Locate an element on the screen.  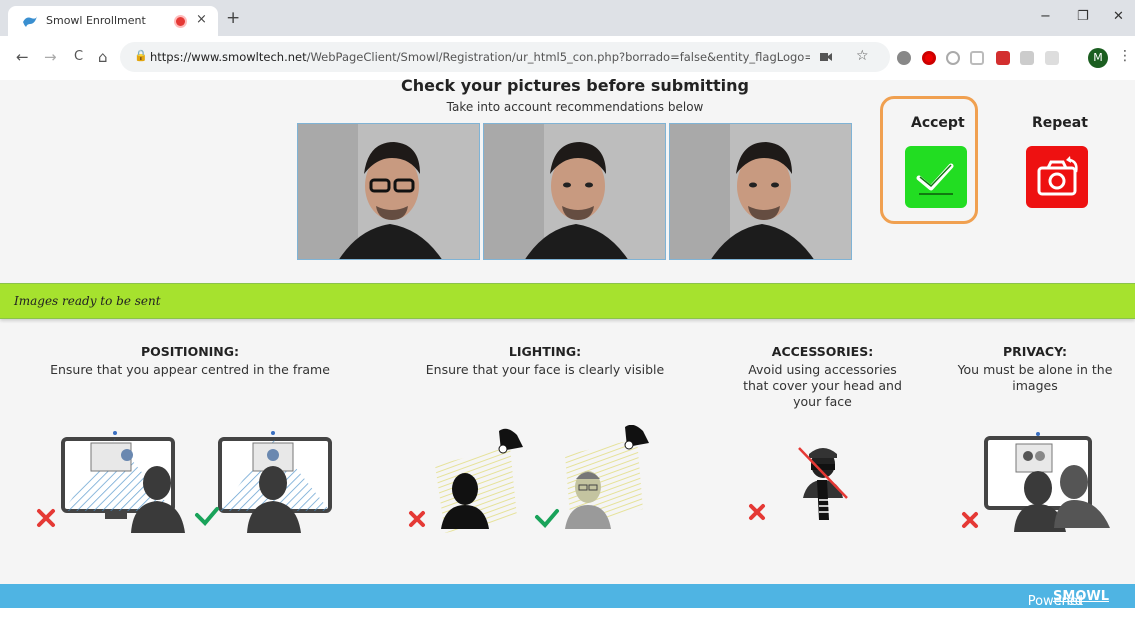
bookmark-star-icon: ☆ is located at coordinates (862, 56).